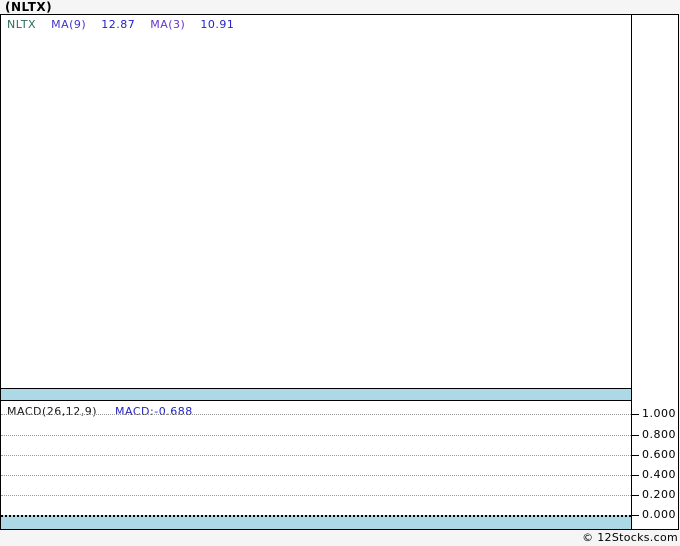 The image size is (680, 546). What do you see at coordinates (659, 474) in the screenshot?
I see `y-tick-label: 0.400` at bounding box center [659, 474].